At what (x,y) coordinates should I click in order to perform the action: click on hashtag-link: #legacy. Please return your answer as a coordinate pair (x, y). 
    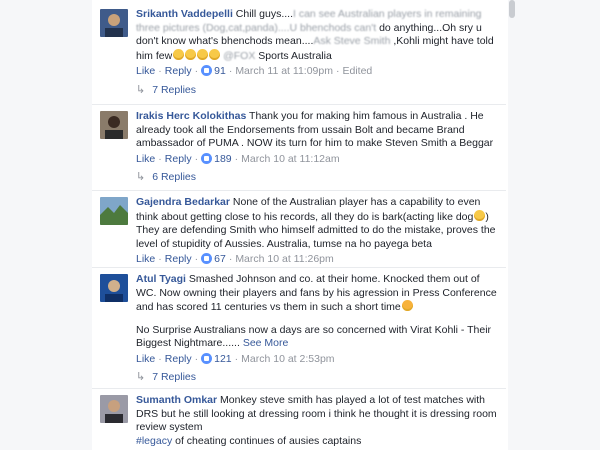
    Looking at the image, I should click on (154, 441).